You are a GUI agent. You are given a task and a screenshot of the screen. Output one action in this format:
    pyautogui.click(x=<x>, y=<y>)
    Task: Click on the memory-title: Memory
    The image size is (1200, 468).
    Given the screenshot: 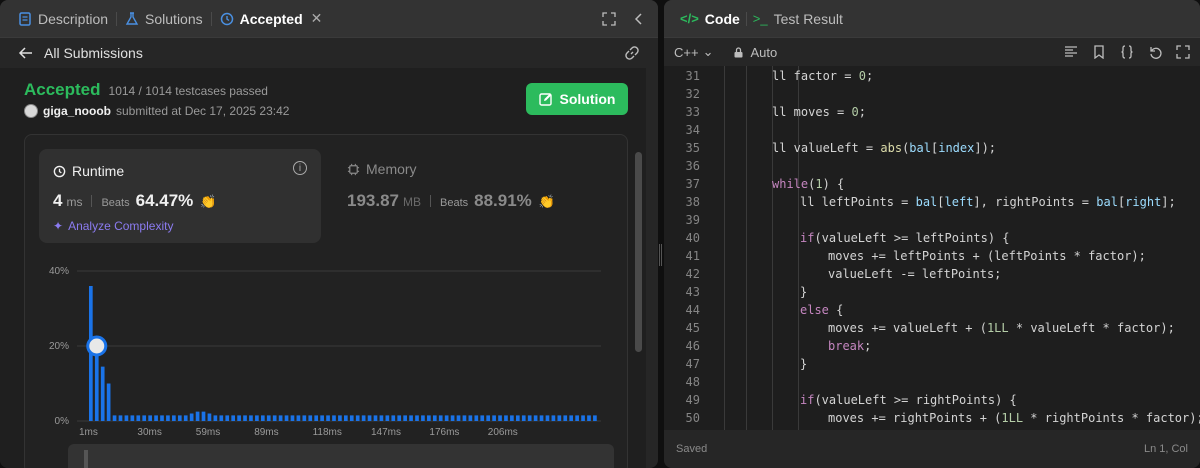 What is the action you would take?
    pyautogui.click(x=382, y=169)
    